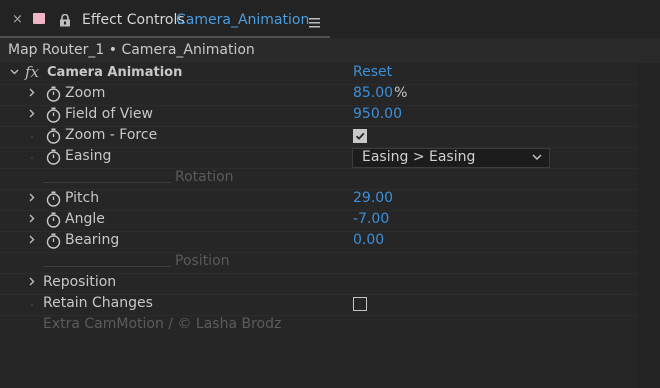 This screenshot has height=388, width=660. What do you see at coordinates (88, 156) in the screenshot?
I see `property-label: Easing` at bounding box center [88, 156].